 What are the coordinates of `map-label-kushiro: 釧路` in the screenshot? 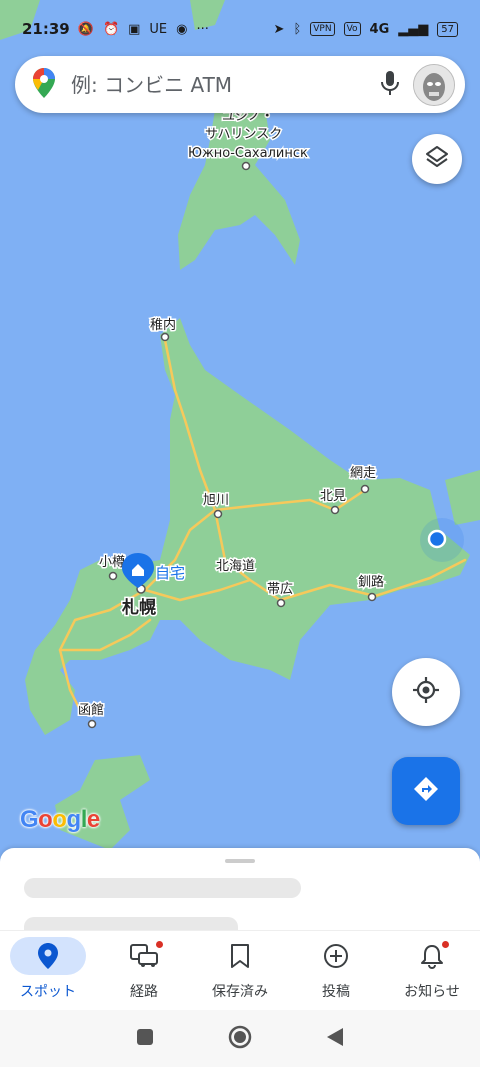 It's located at (371, 582).